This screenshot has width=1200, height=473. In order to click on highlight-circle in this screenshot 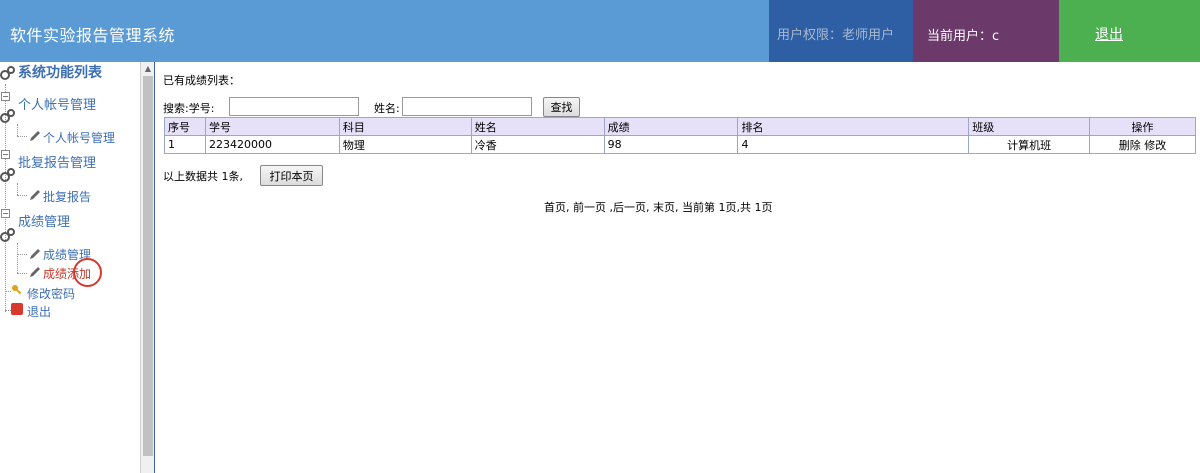, I will do `click(87, 272)`.